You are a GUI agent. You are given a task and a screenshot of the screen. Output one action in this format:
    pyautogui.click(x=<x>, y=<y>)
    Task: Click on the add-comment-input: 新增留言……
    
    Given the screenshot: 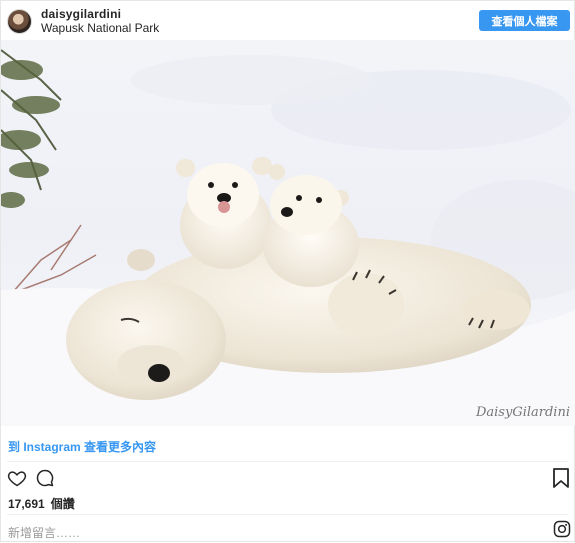 What is the action you would take?
    pyautogui.click(x=44, y=532)
    